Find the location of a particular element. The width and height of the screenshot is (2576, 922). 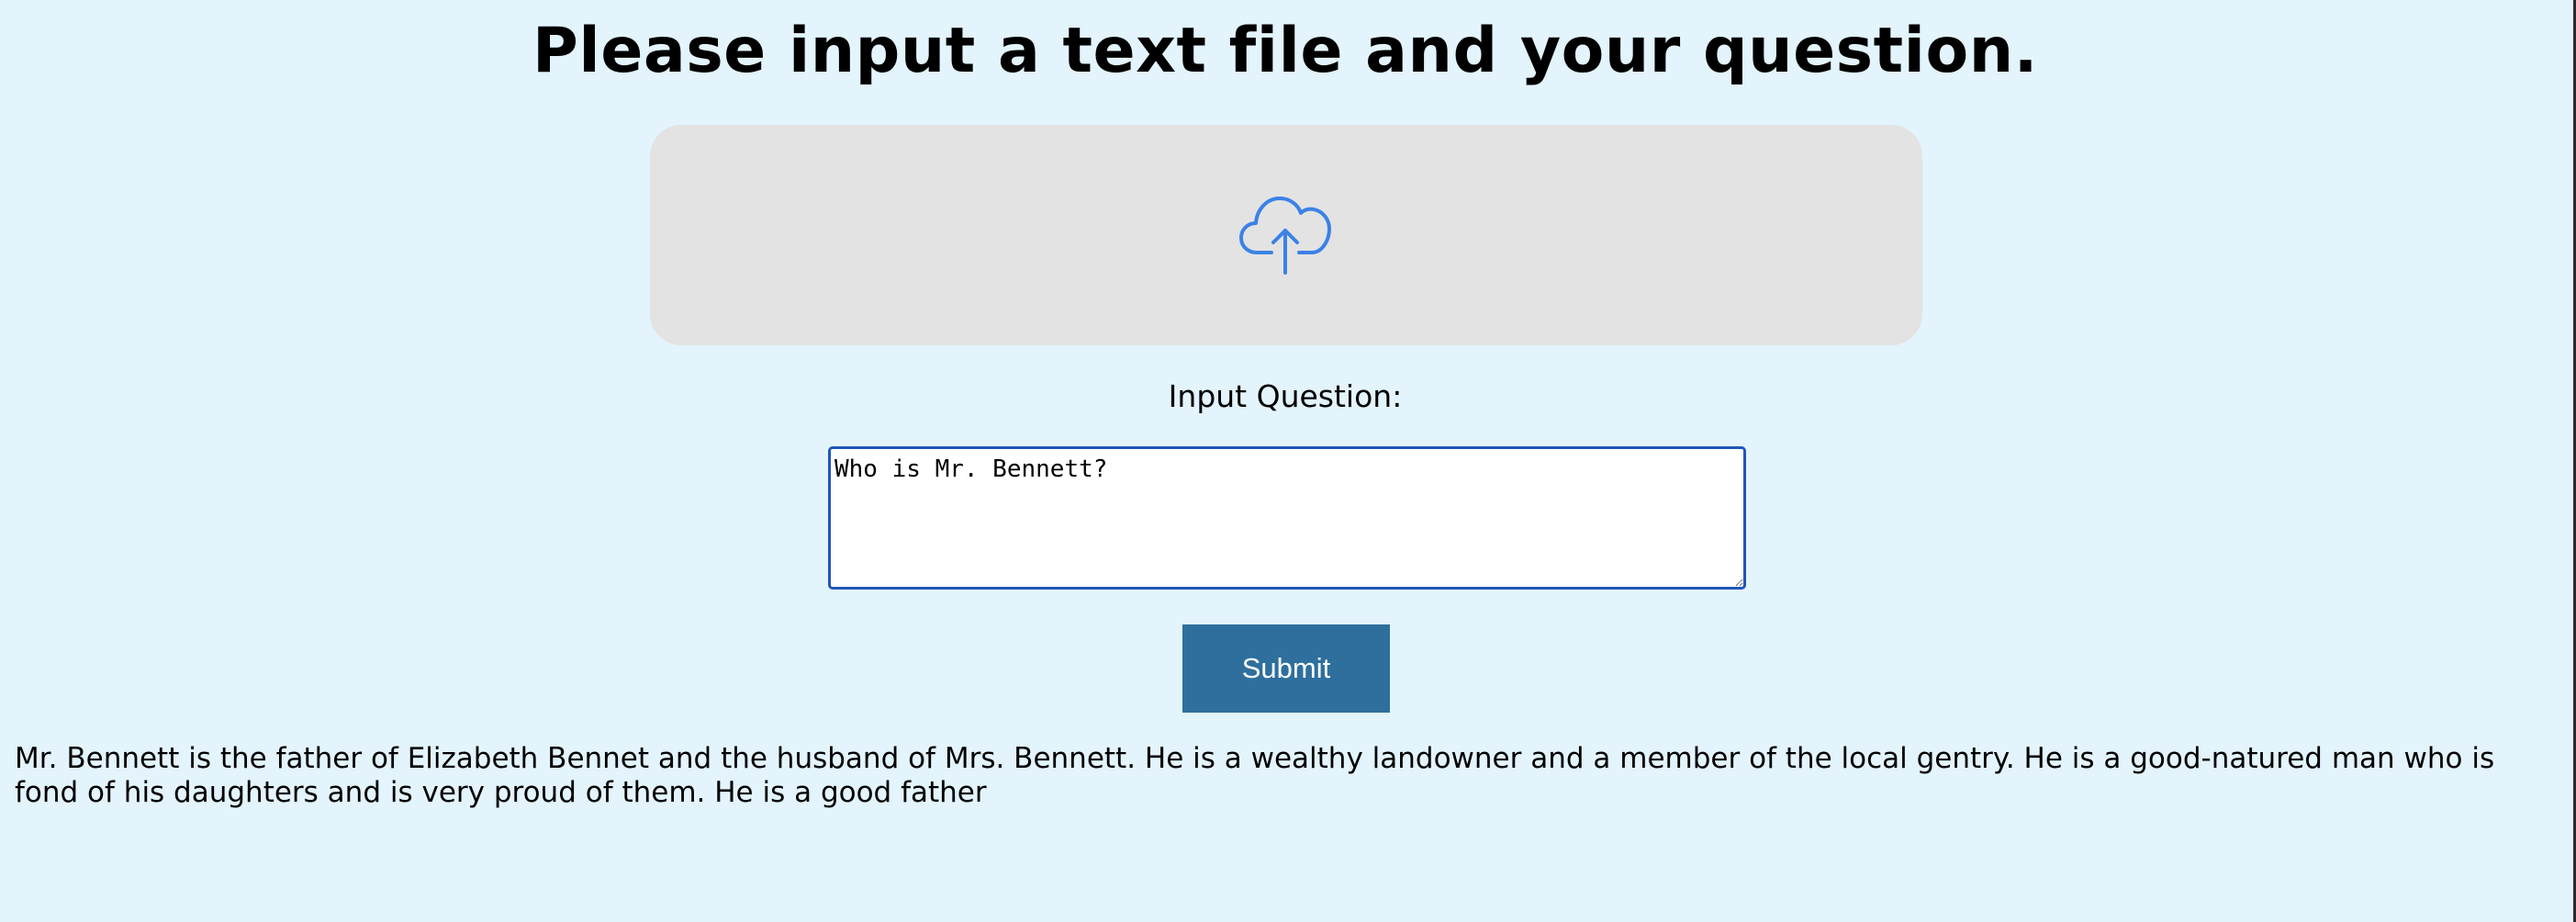

submit-button: Submit is located at coordinates (1286, 668).